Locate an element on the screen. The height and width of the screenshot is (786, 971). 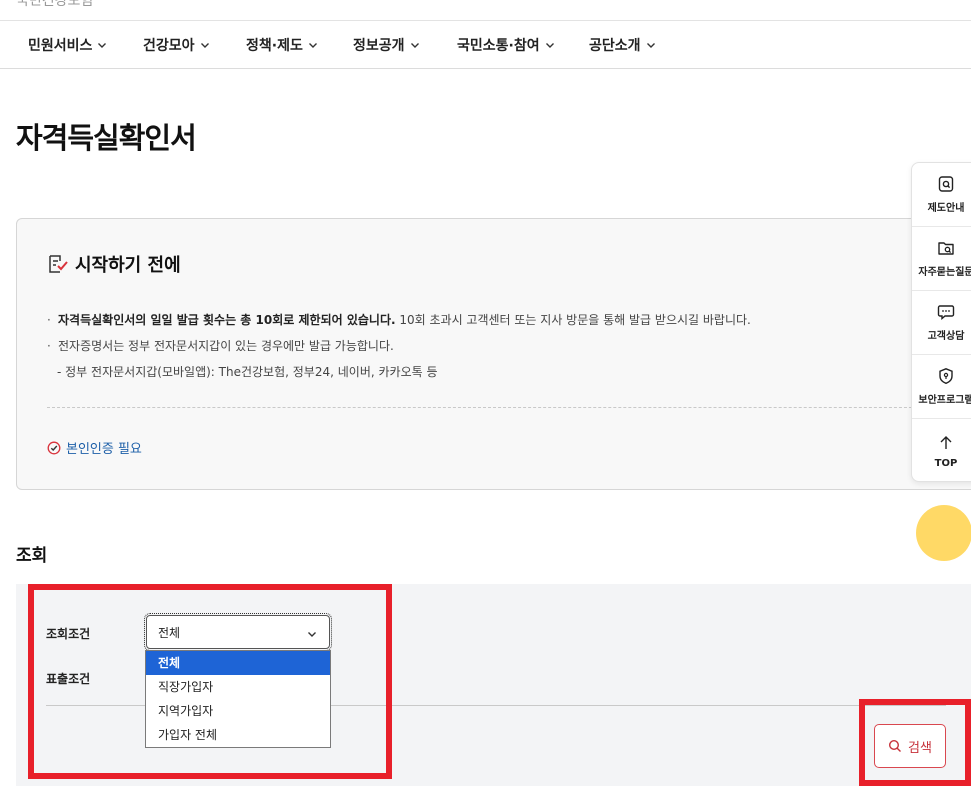
dropdown-option-all: 전체 is located at coordinates (238, 663).